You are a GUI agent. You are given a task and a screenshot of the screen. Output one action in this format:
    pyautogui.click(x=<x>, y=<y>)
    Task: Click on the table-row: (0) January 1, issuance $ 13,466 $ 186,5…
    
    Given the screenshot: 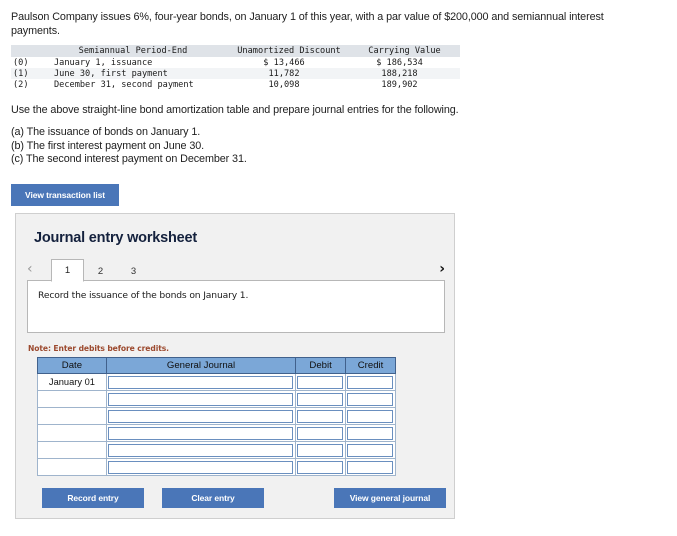 What is the action you would take?
    pyautogui.click(x=235, y=62)
    